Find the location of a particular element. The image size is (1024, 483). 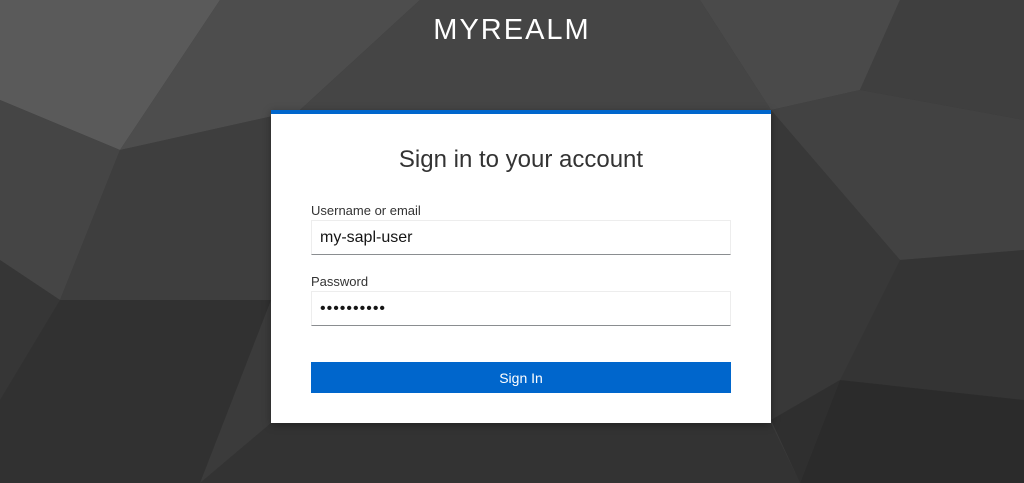

username-label: Username or email is located at coordinates (366, 210).